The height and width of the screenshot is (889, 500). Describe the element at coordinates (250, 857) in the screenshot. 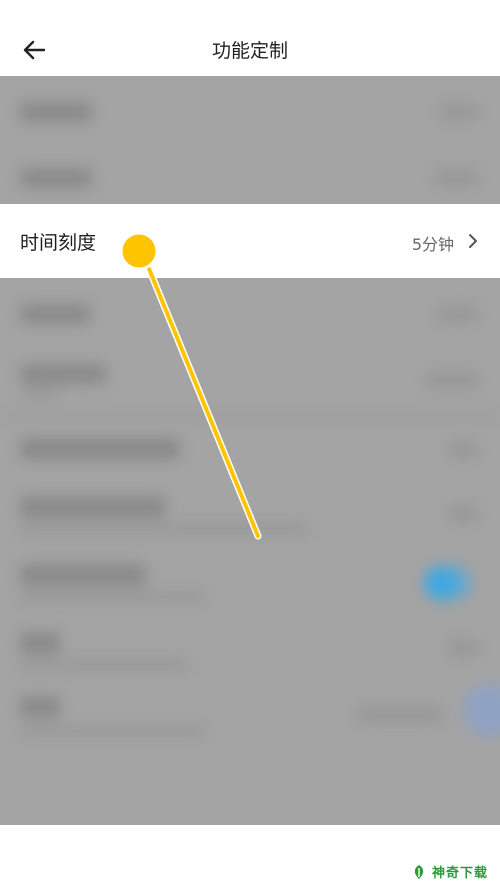

I see `footer: 神奇下载` at that location.